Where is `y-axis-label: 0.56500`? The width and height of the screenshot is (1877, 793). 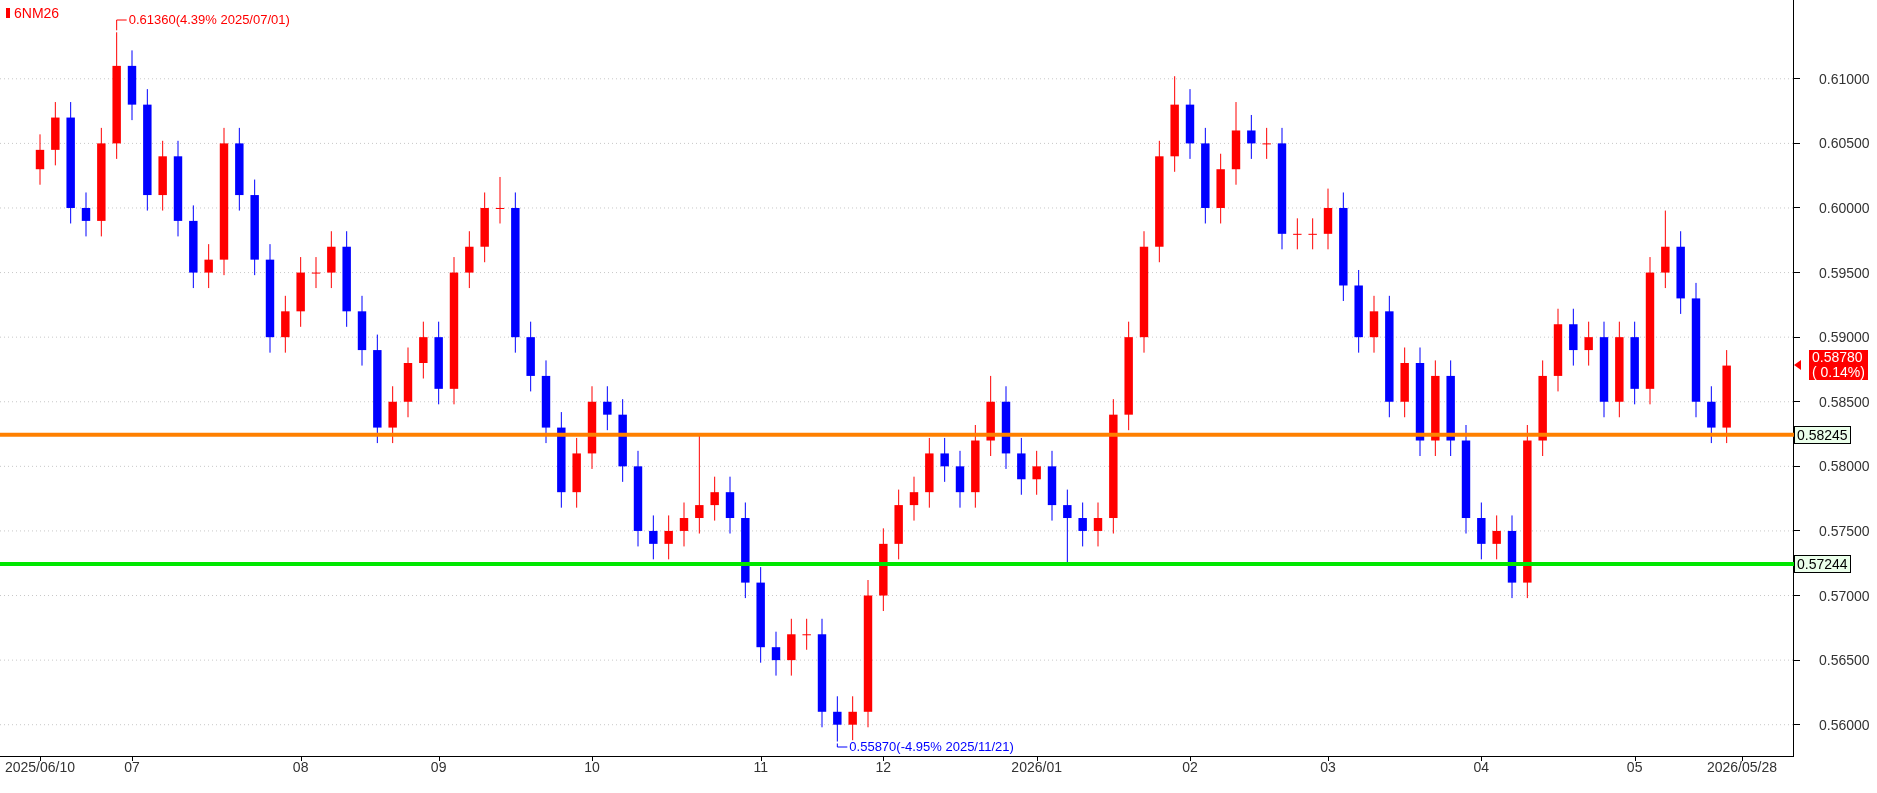 y-axis-label: 0.56500 is located at coordinates (1844, 660).